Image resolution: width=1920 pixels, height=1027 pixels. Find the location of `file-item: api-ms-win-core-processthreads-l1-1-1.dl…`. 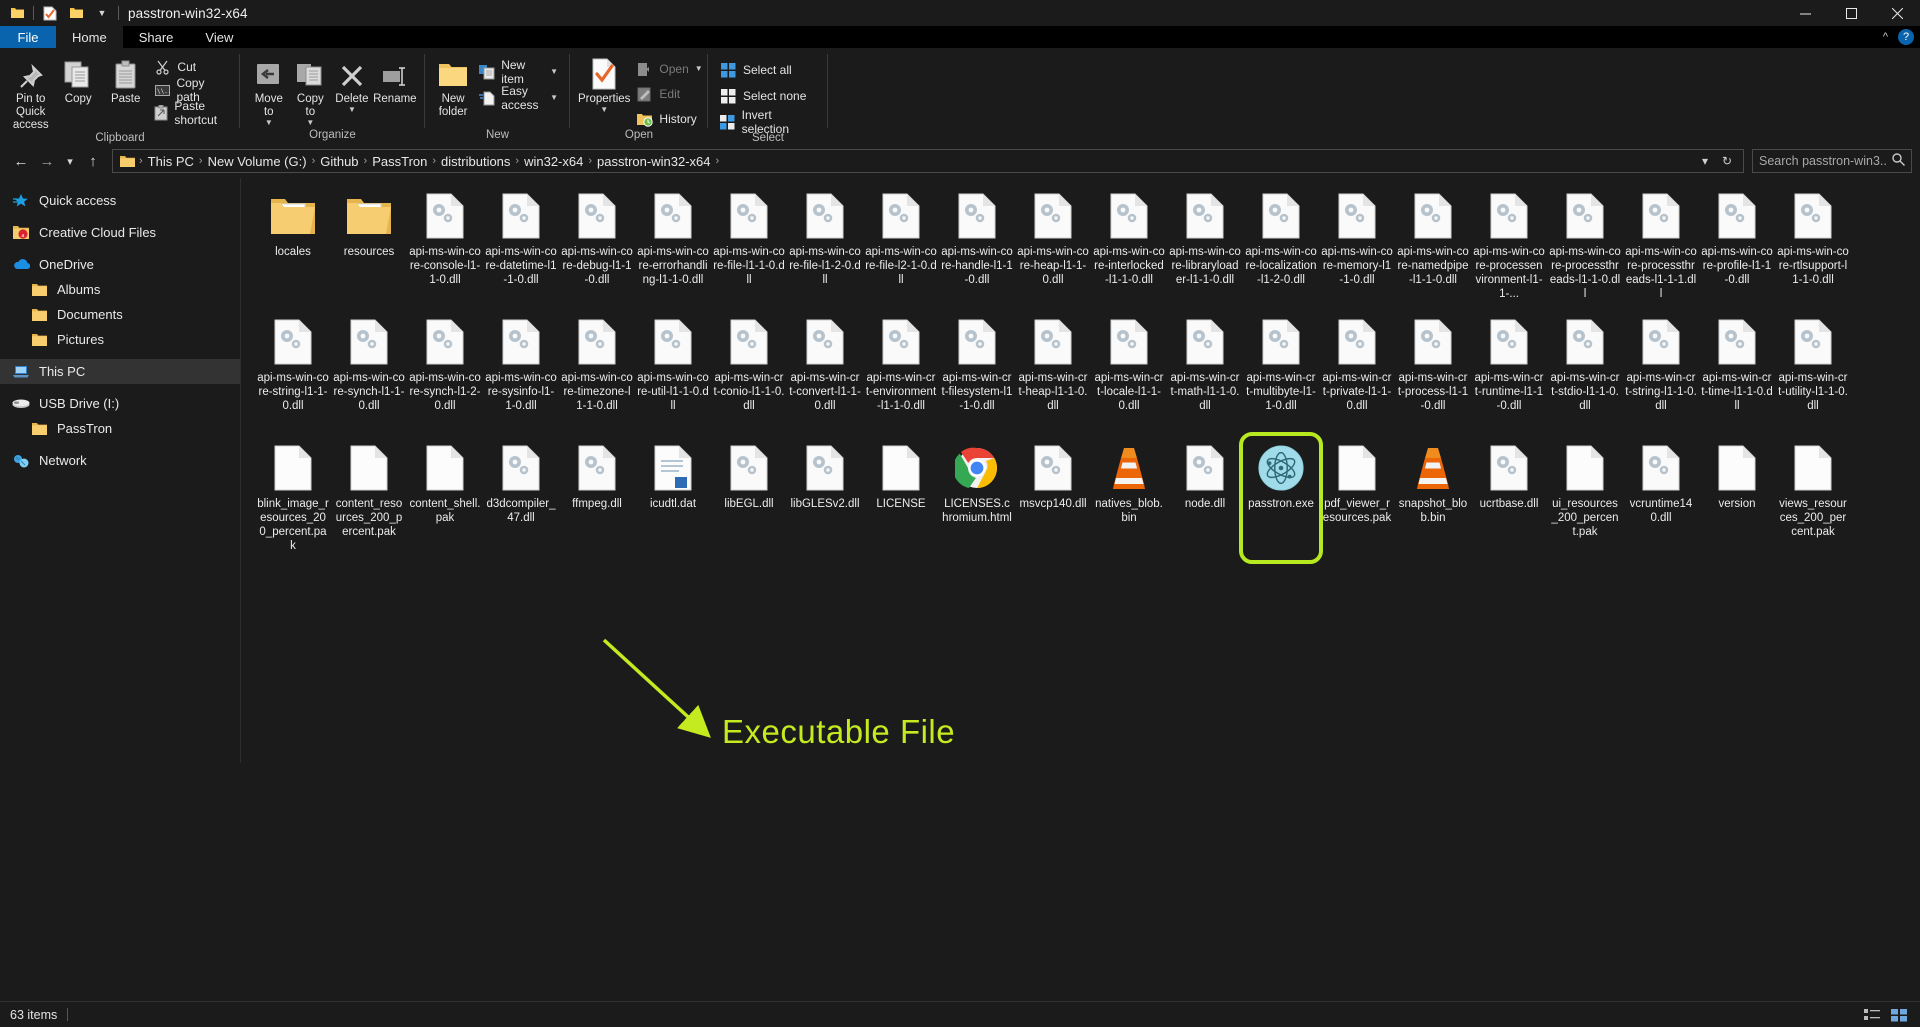

file-item: api-ms-win-core-processthreads-l1-1-1.dl… is located at coordinates (1661, 249).